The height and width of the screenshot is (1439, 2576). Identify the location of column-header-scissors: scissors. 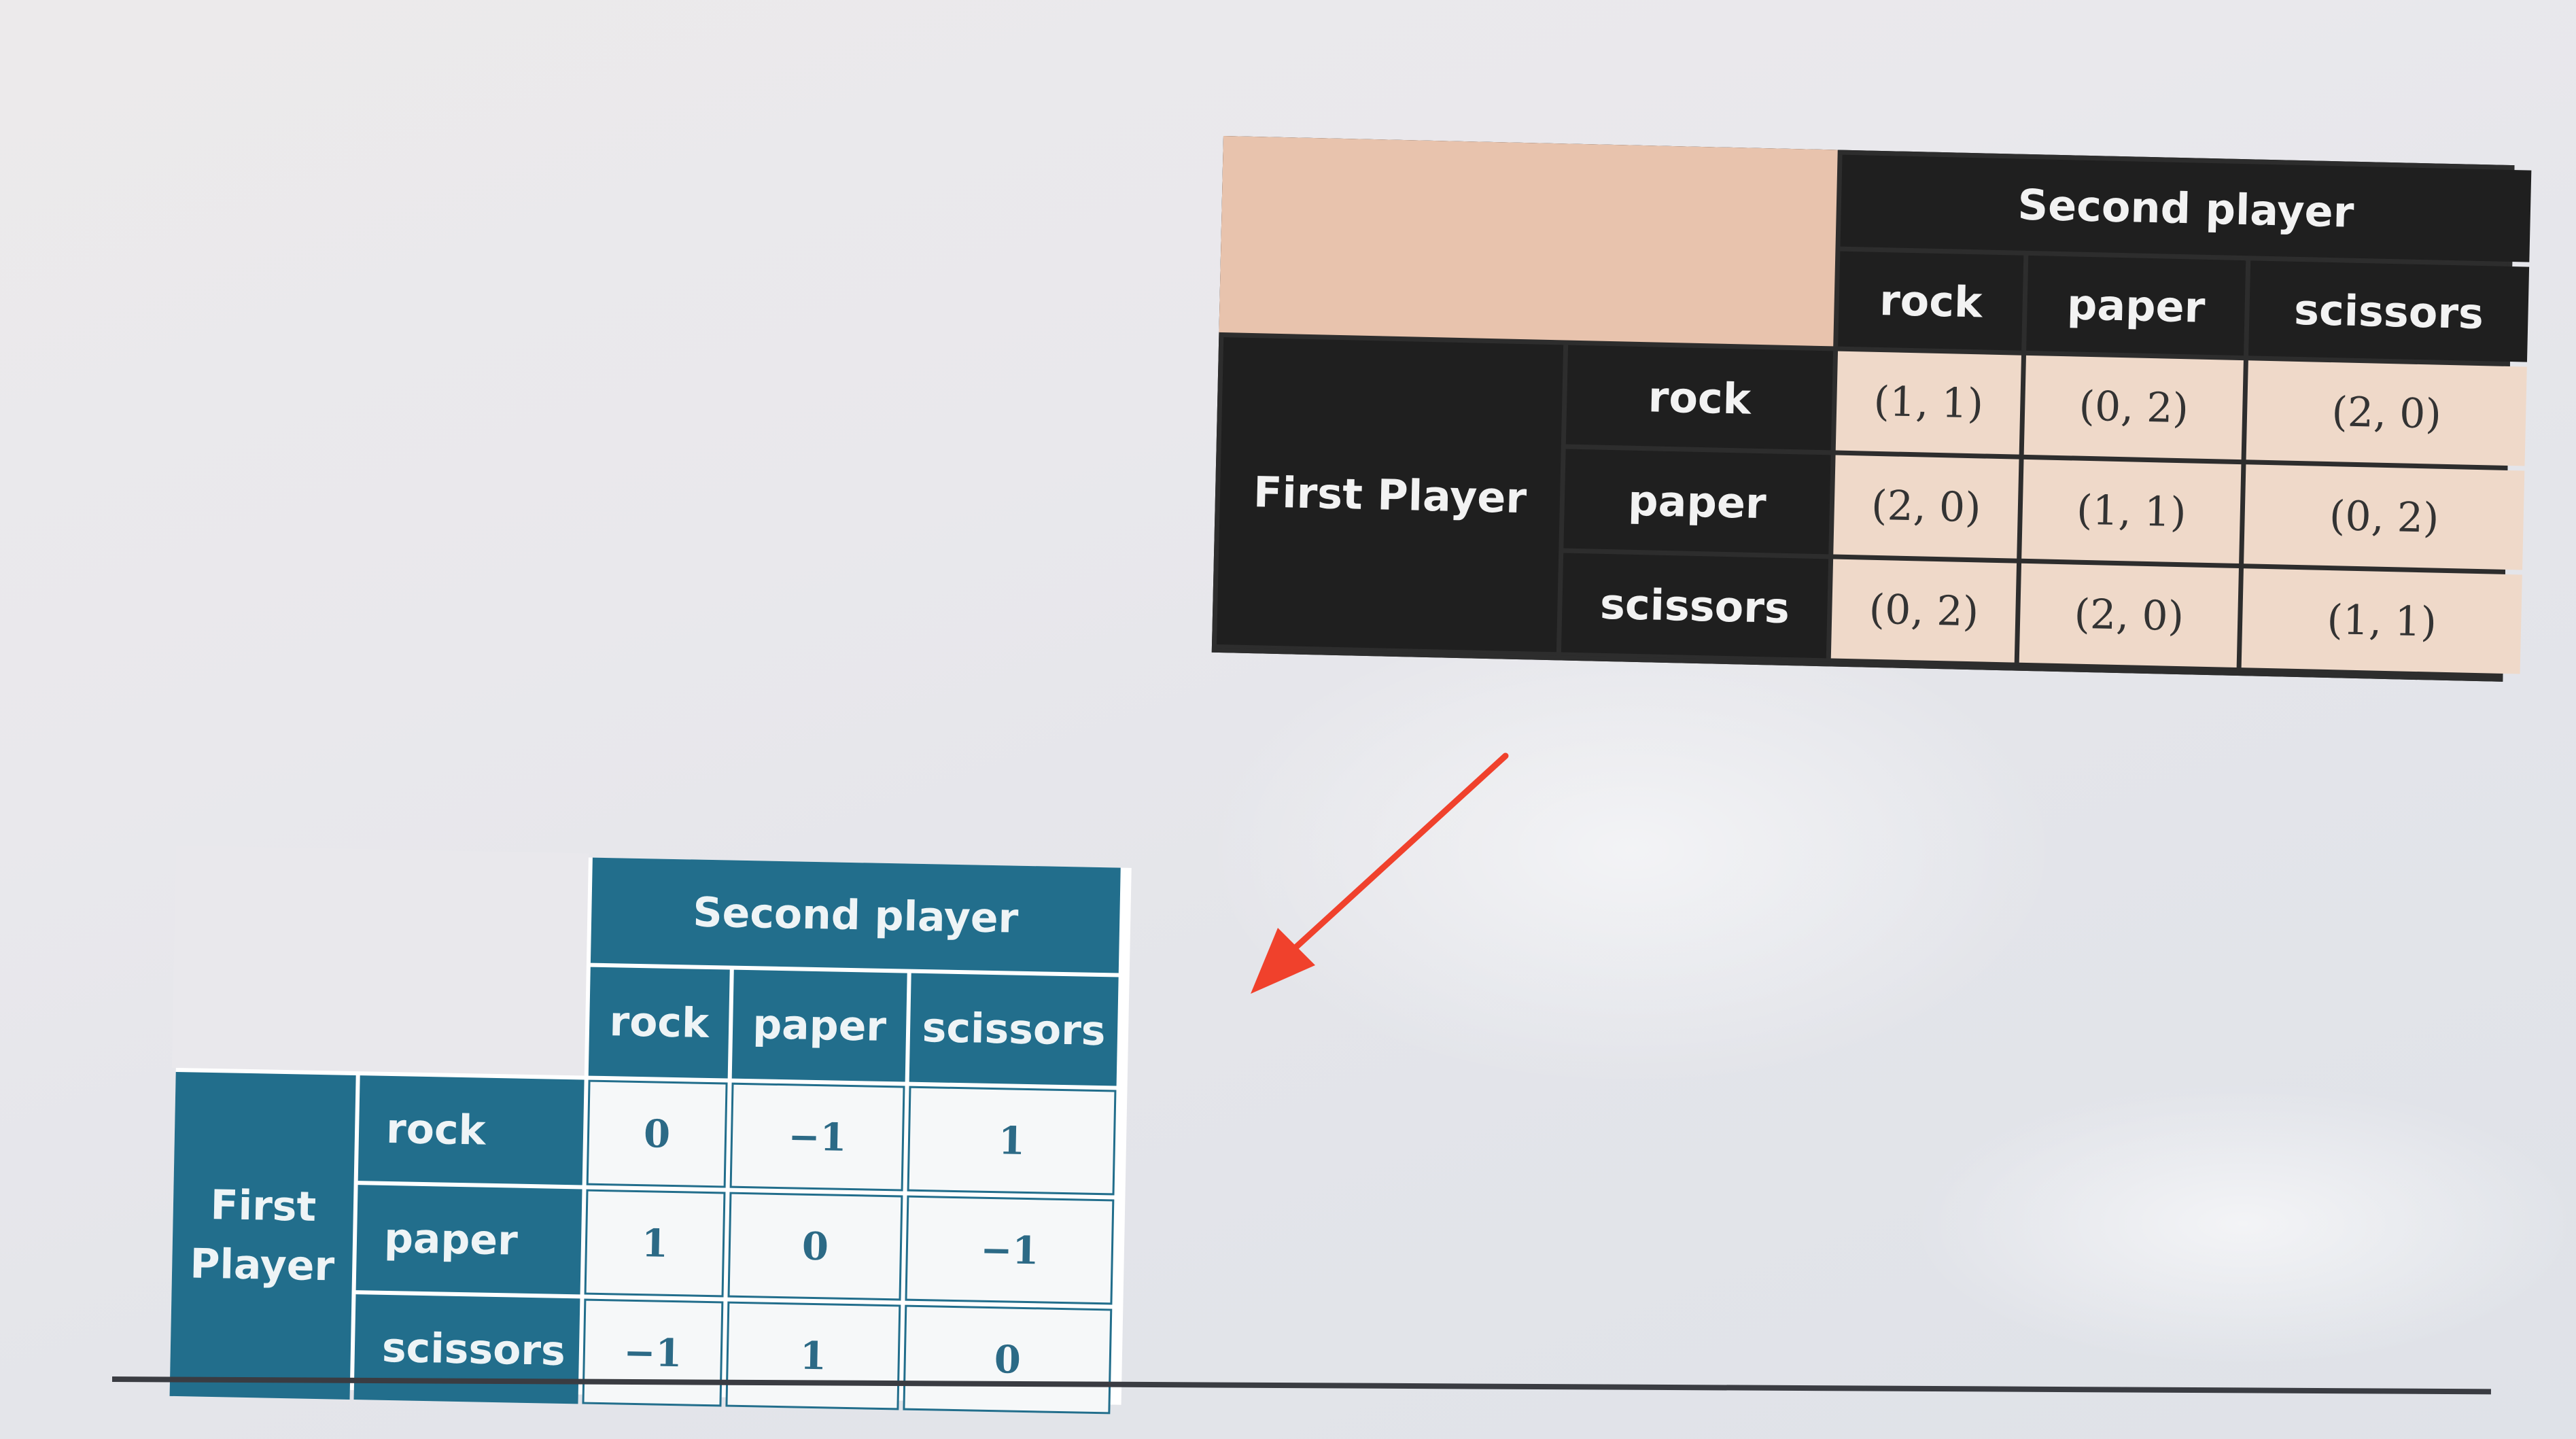
(1014, 1029).